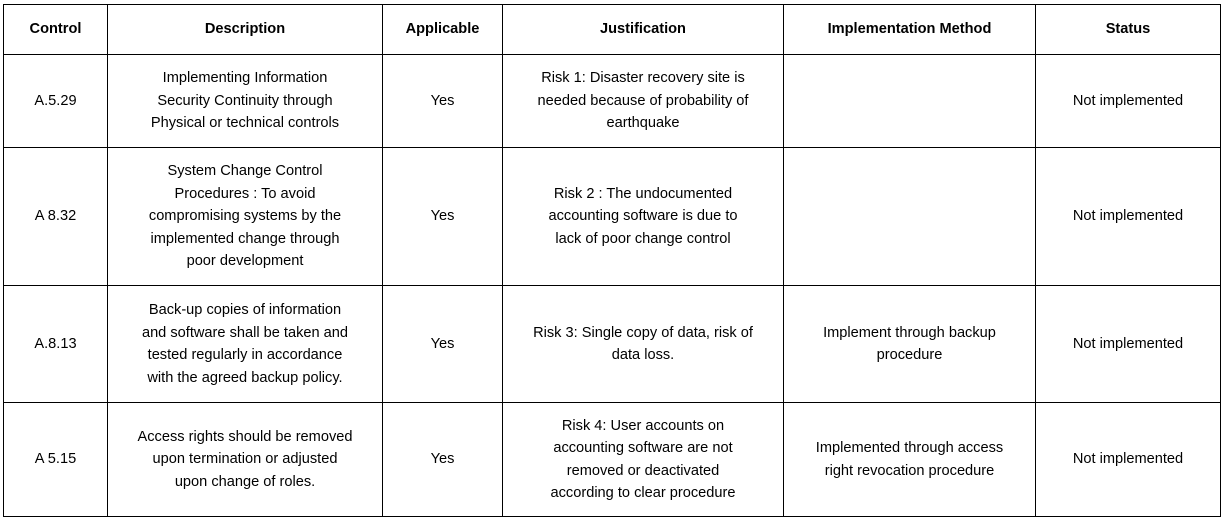 This screenshot has height=521, width=1222. Describe the element at coordinates (55, 29) in the screenshot. I see `header-control: Control` at that location.